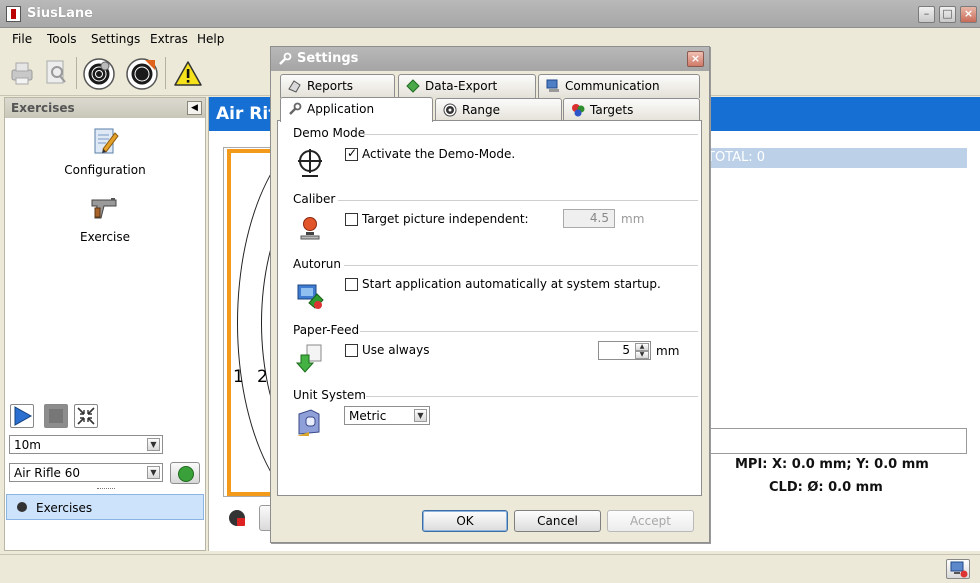  What do you see at coordinates (237, 518) in the screenshot?
I see `shot-delete-icon` at bounding box center [237, 518].